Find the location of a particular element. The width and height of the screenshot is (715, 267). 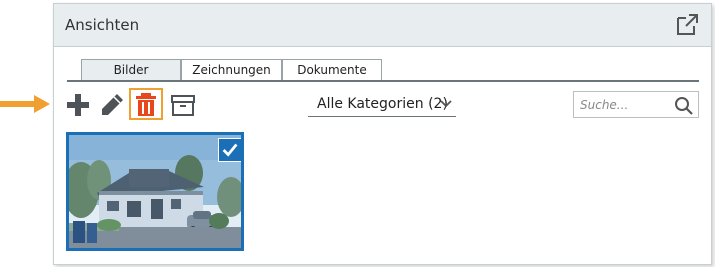

image-thumbnail is located at coordinates (155, 191).